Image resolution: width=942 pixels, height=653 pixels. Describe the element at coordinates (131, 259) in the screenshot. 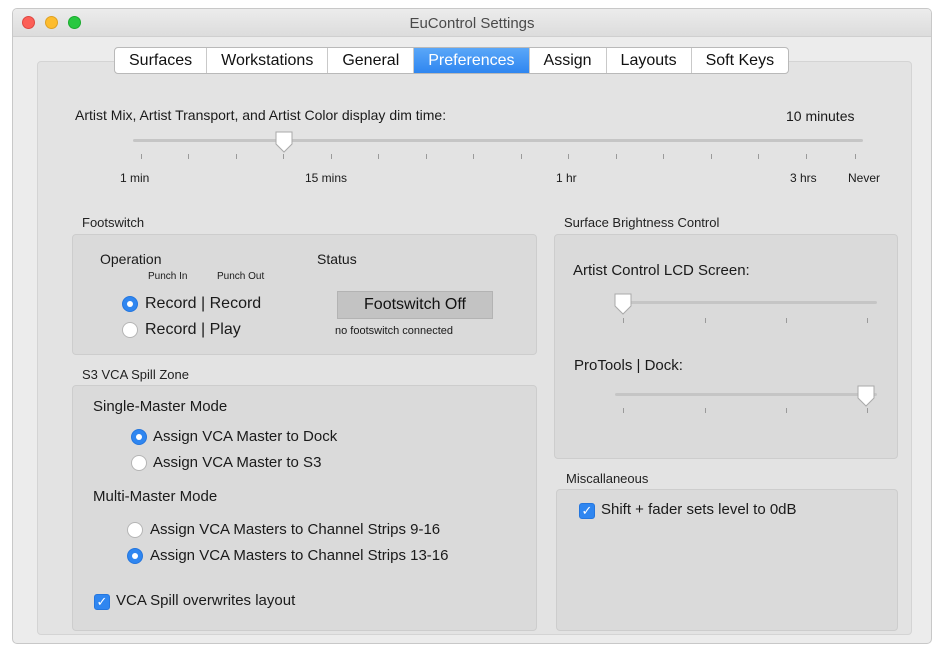

I see `operation-label: Operation` at that location.